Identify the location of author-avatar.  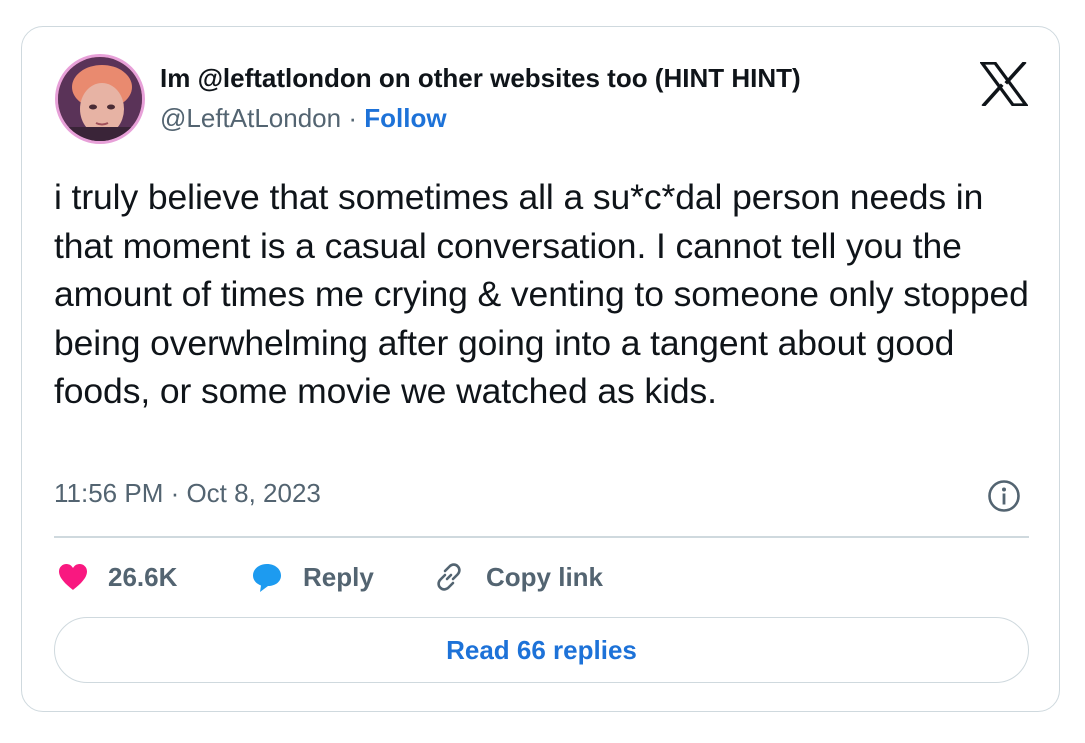
(100, 99).